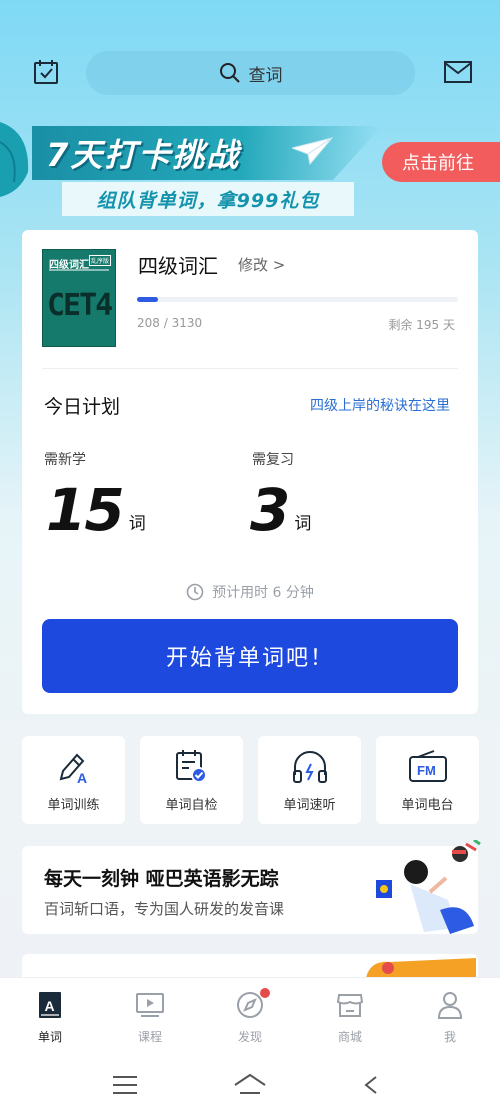  I want to click on home-icon, so click(250, 1084).